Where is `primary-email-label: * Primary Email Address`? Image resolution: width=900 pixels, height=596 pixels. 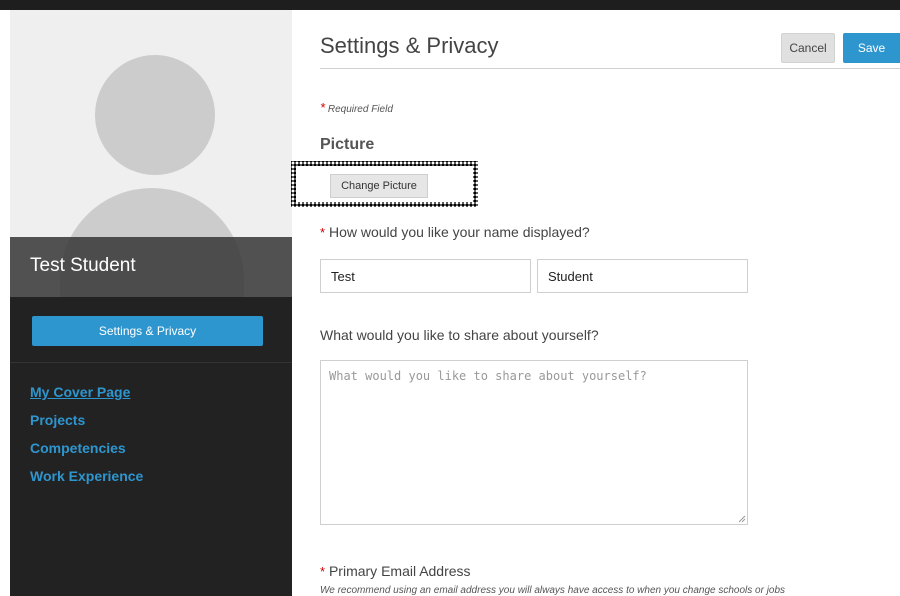
primary-email-label: * Primary Email Address is located at coordinates (395, 571).